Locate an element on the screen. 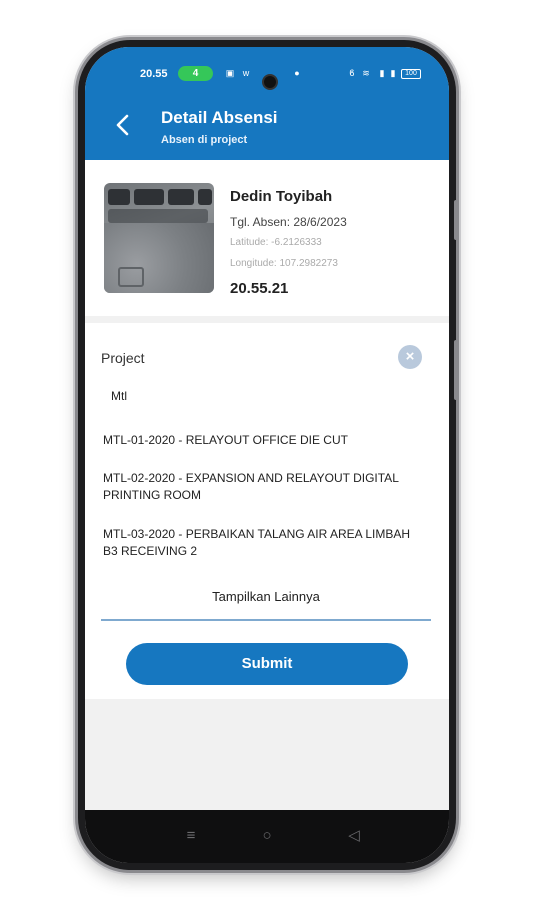 The image size is (533, 900). input-underline is located at coordinates (266, 620).